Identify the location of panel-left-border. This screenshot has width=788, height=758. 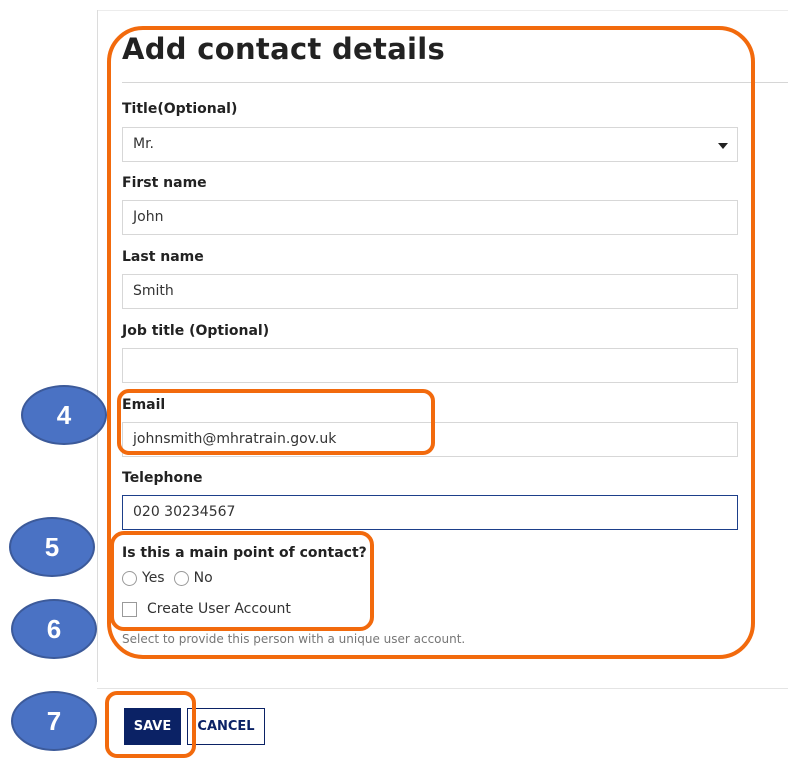
(97, 346).